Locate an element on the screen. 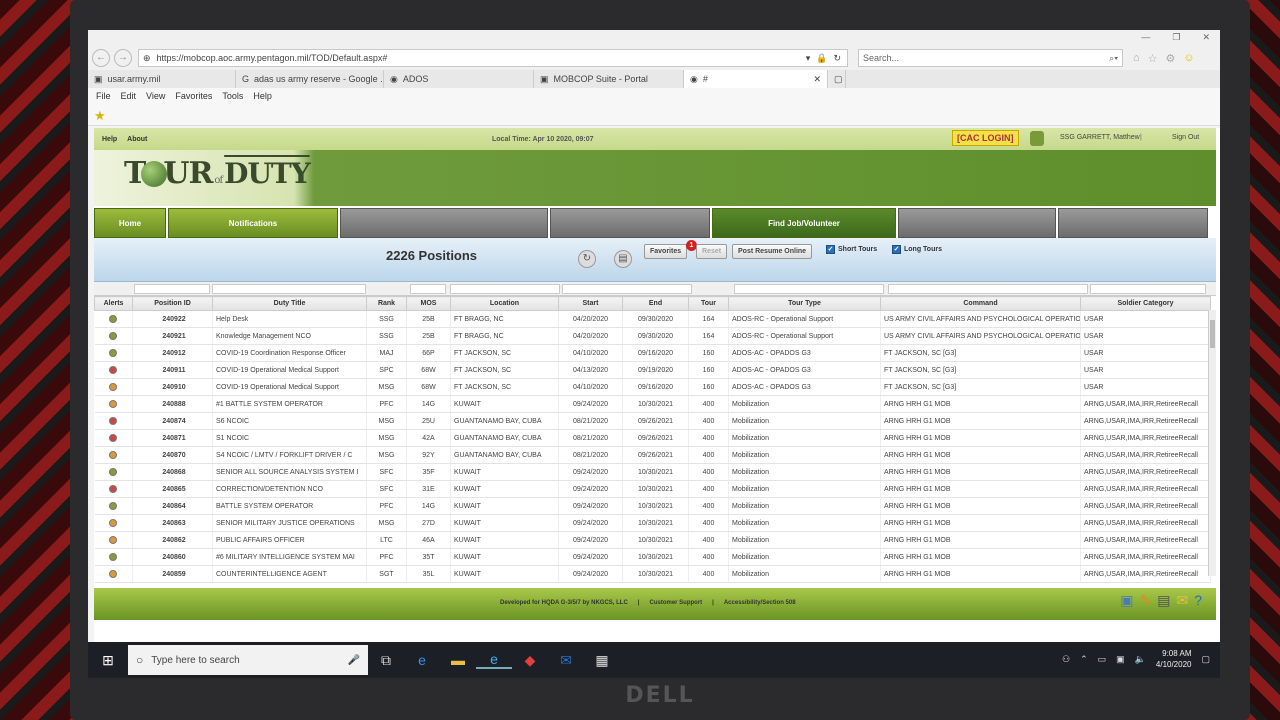 The height and width of the screenshot is (720, 1280). post-resume-button: Post Resume Online is located at coordinates (772, 251).